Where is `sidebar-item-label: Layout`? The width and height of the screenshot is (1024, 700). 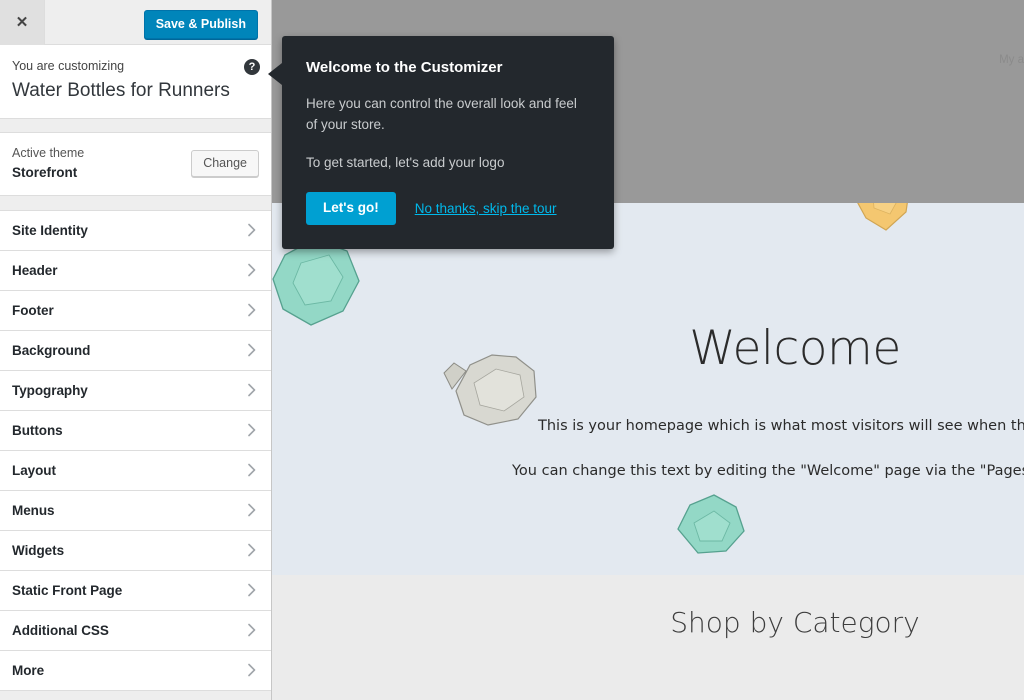 sidebar-item-label: Layout is located at coordinates (34, 470).